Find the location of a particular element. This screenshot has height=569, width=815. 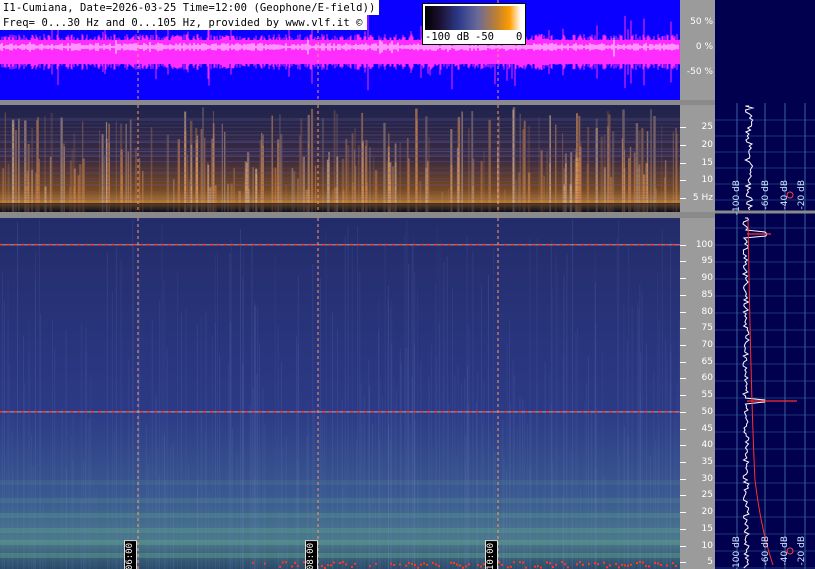

full-band-tick: 30 is located at coordinates (707, 478).